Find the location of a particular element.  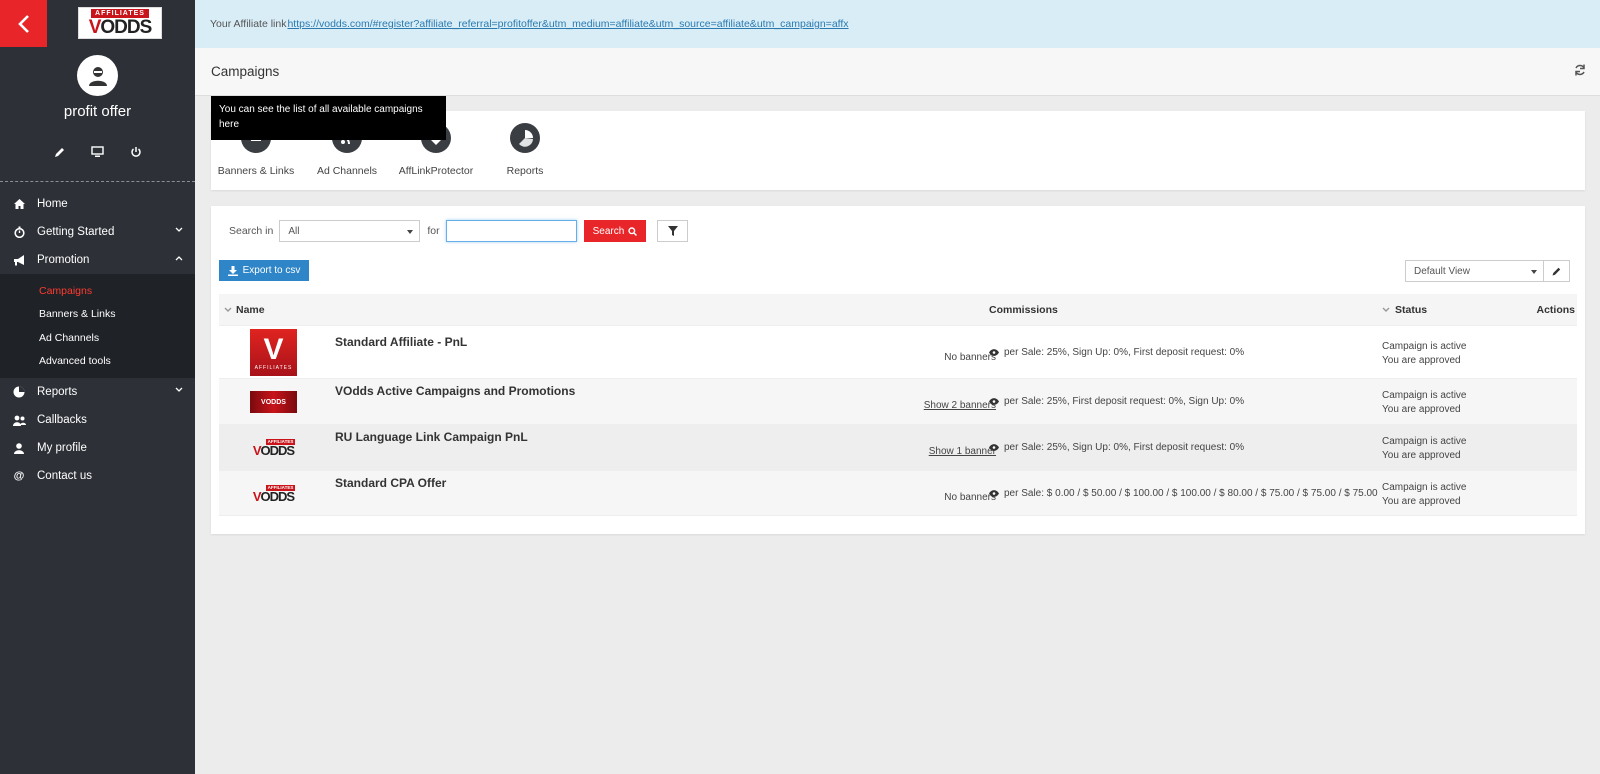

user-actions is located at coordinates (97, 152).